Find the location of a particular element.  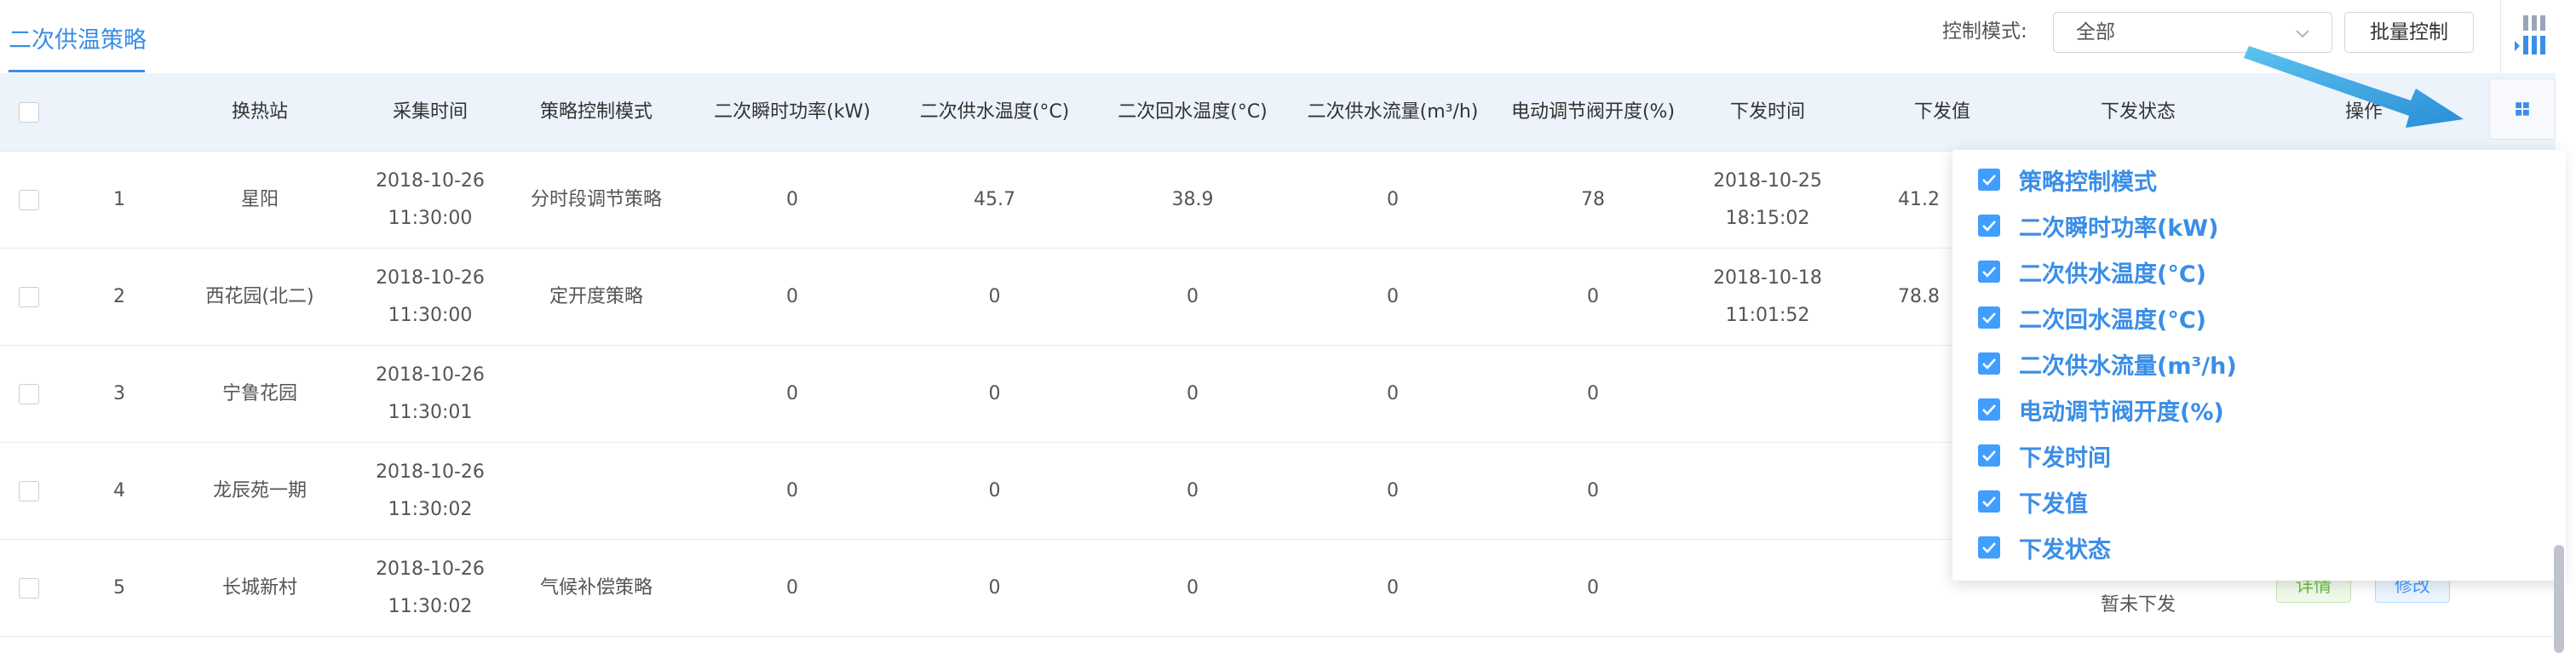

cell-collect-time: 2018-10-26 11:30:01 is located at coordinates (431, 393).